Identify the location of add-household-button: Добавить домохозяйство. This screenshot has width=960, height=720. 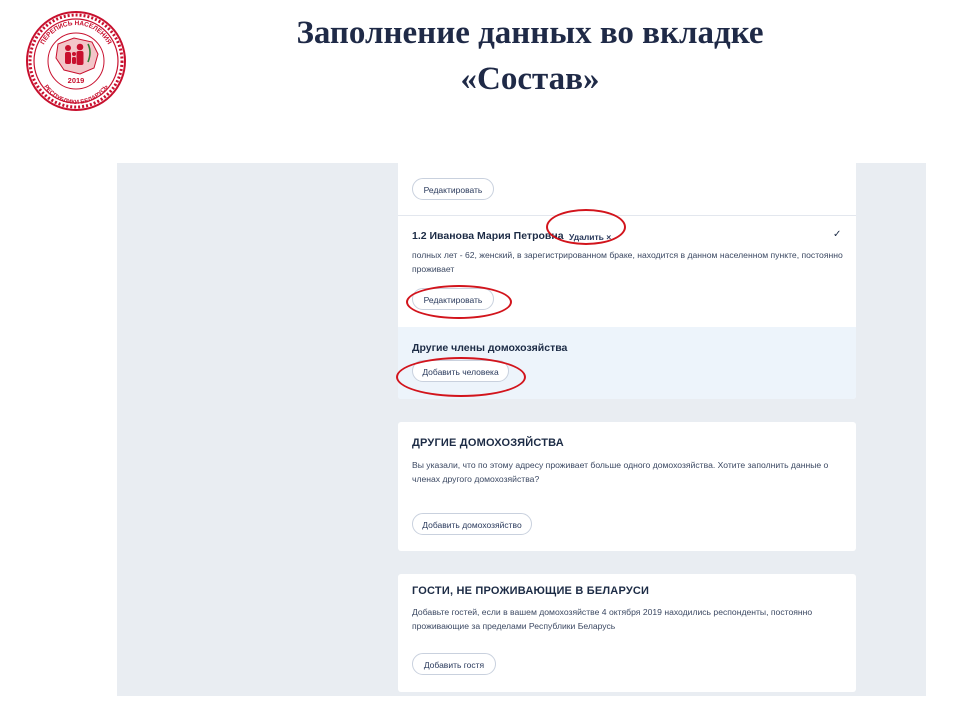
(472, 524).